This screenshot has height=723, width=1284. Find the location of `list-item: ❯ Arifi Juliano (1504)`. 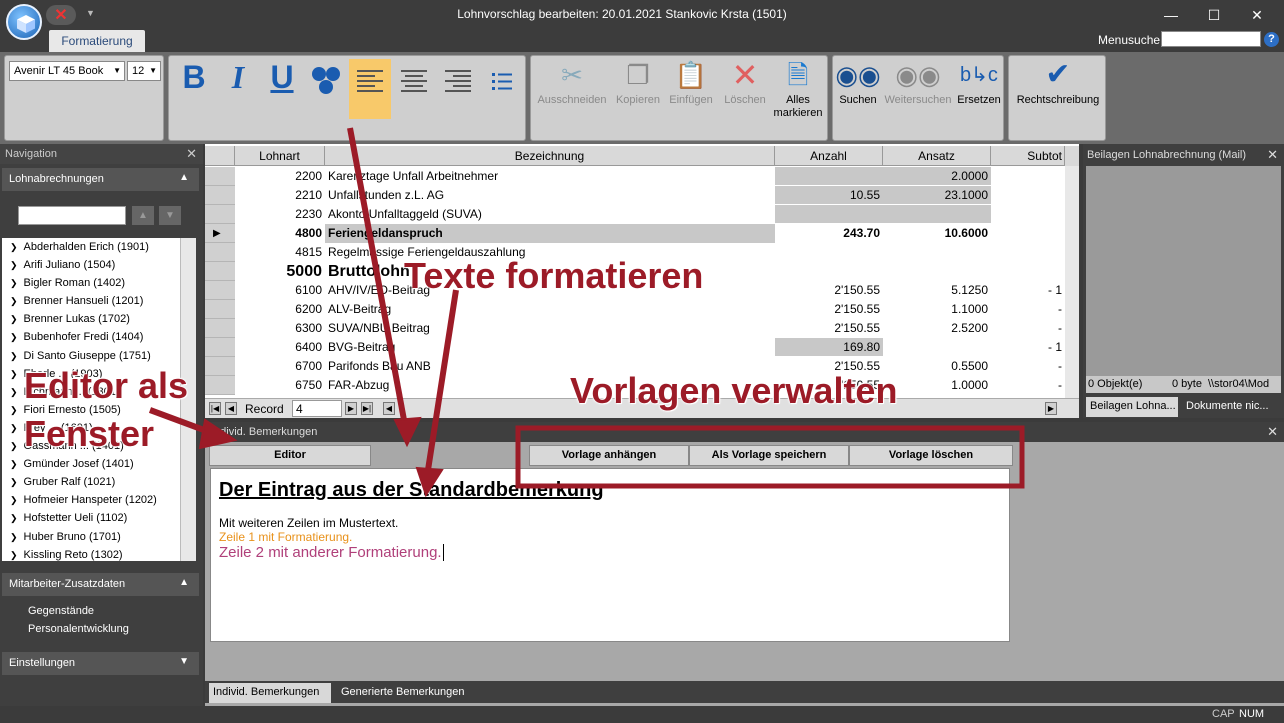

list-item: ❯ Arifi Juliano (1504) is located at coordinates (91, 265).